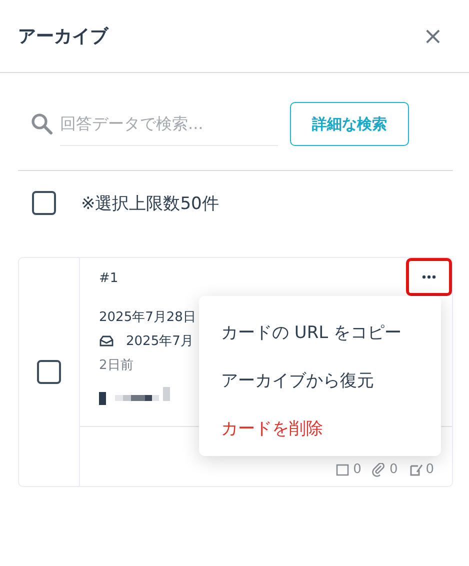 The height and width of the screenshot is (566, 469). What do you see at coordinates (116, 365) in the screenshot?
I see `elapsed-time: 2日前` at bounding box center [116, 365].